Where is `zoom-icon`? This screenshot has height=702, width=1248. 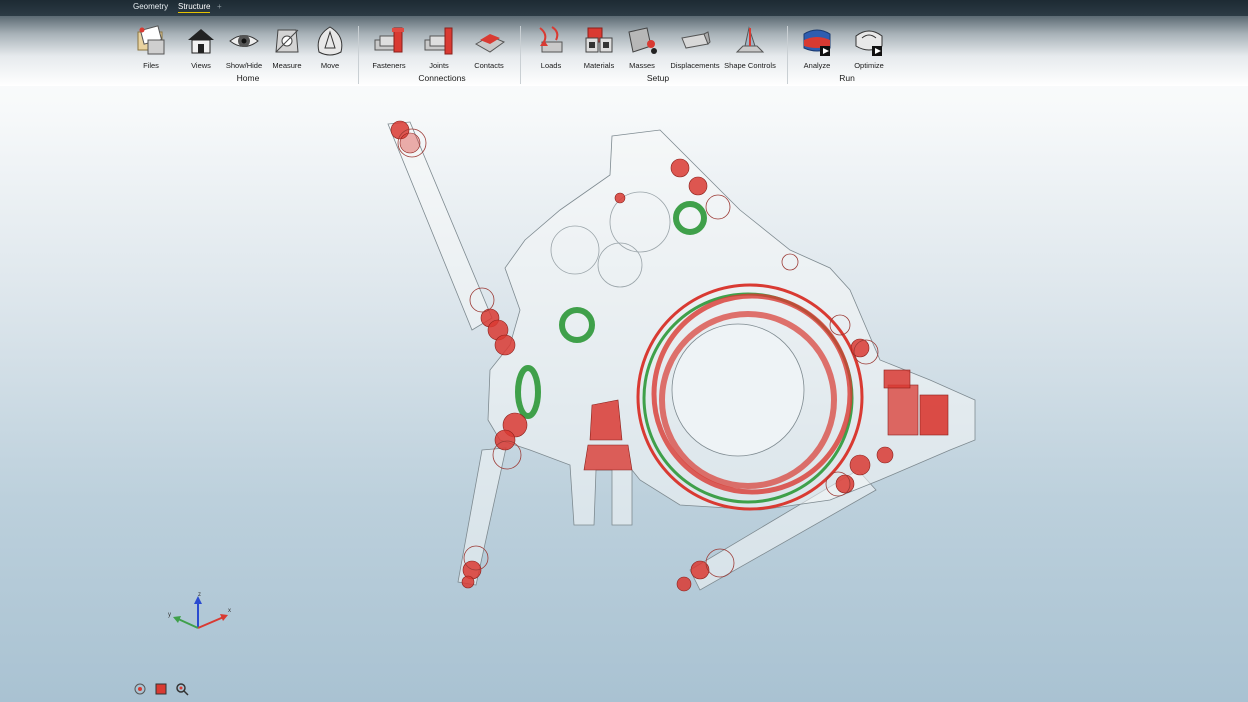
zoom-icon is located at coordinates (182, 689).